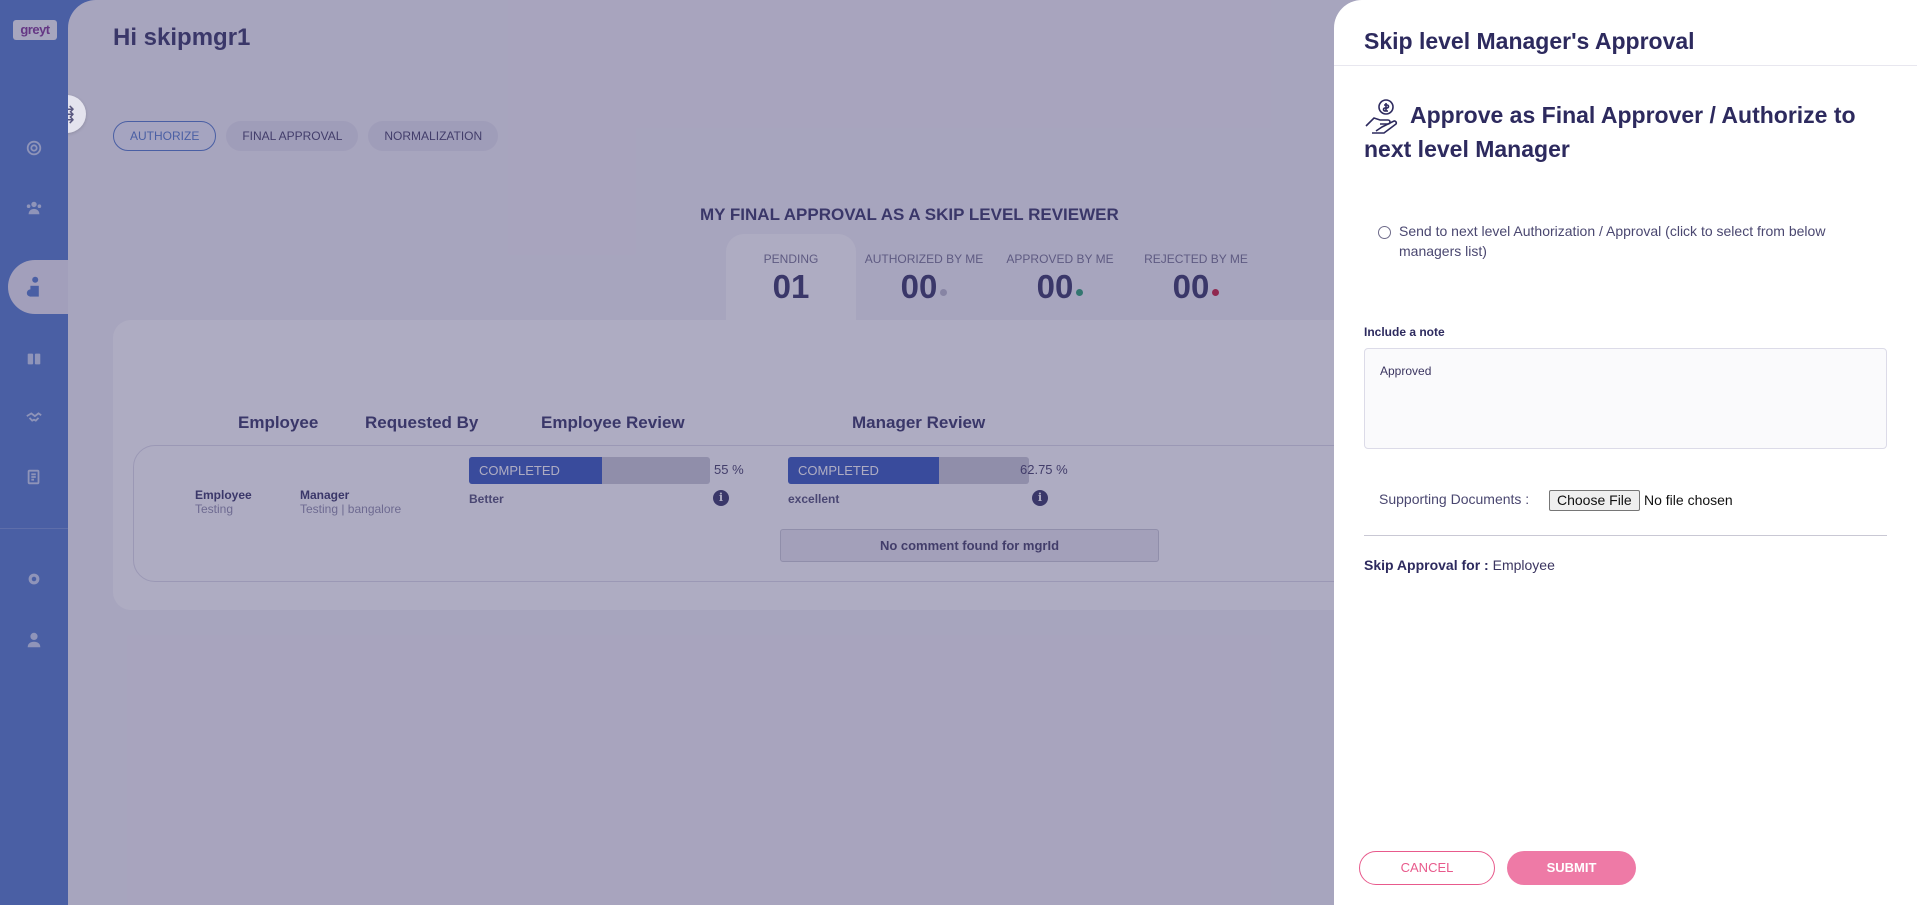 The width and height of the screenshot is (1917, 905). I want to click on drawer-section-divider, so click(1625, 535).